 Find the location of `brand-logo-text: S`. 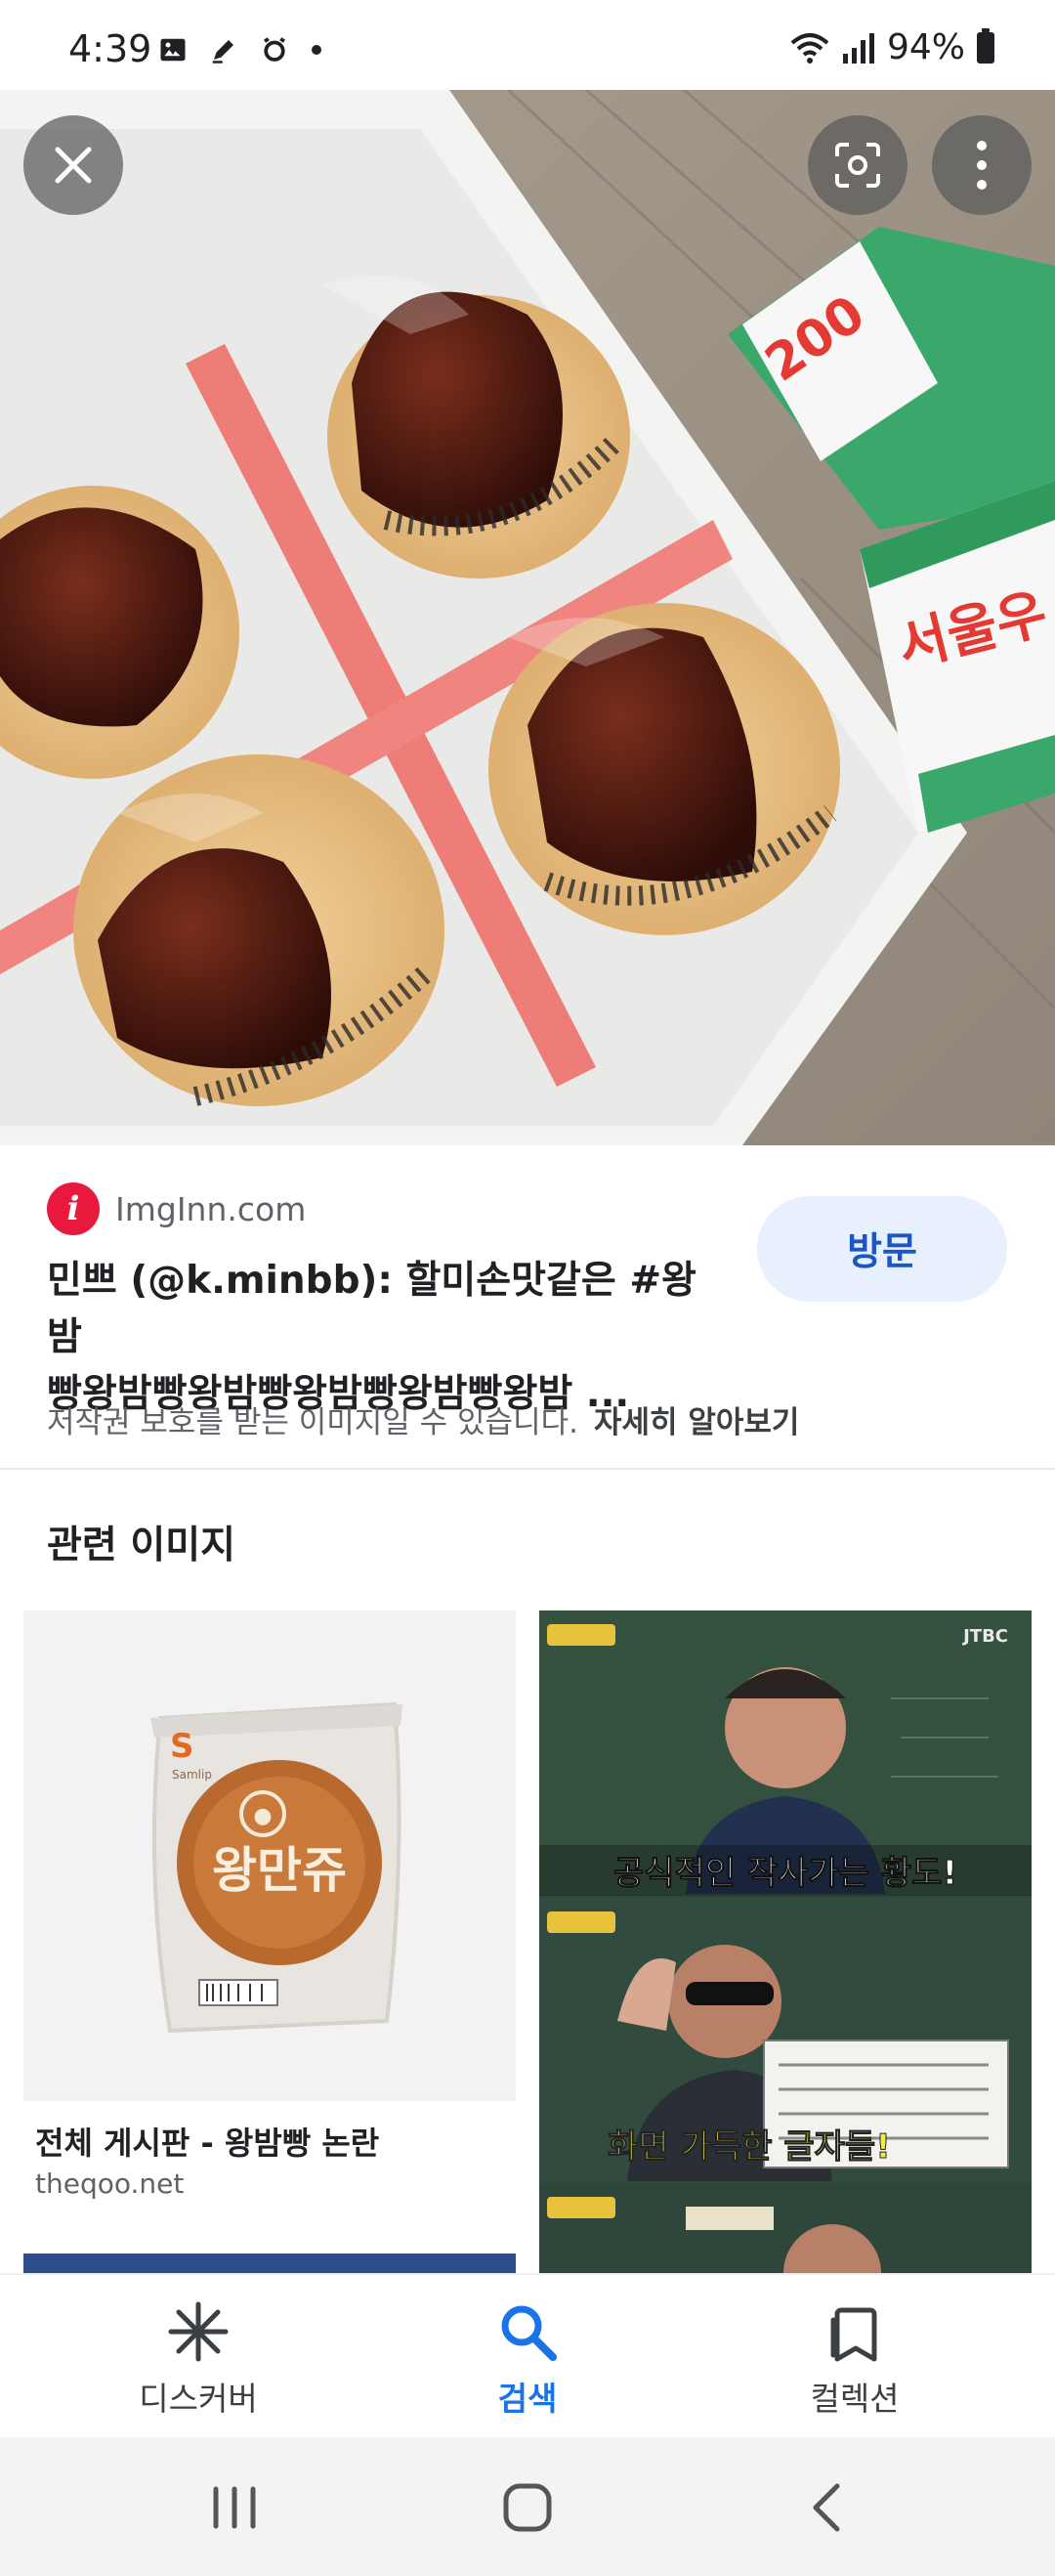

brand-logo-text: S is located at coordinates (182, 1746).